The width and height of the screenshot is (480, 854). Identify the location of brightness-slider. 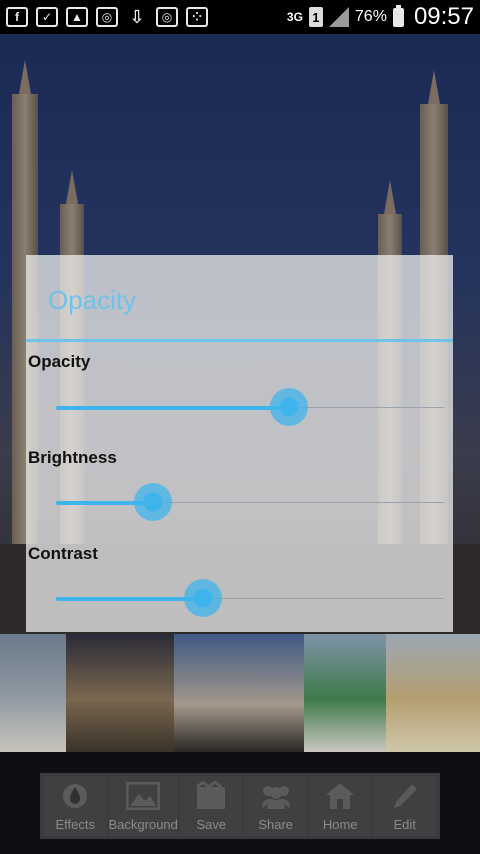
(250, 502).